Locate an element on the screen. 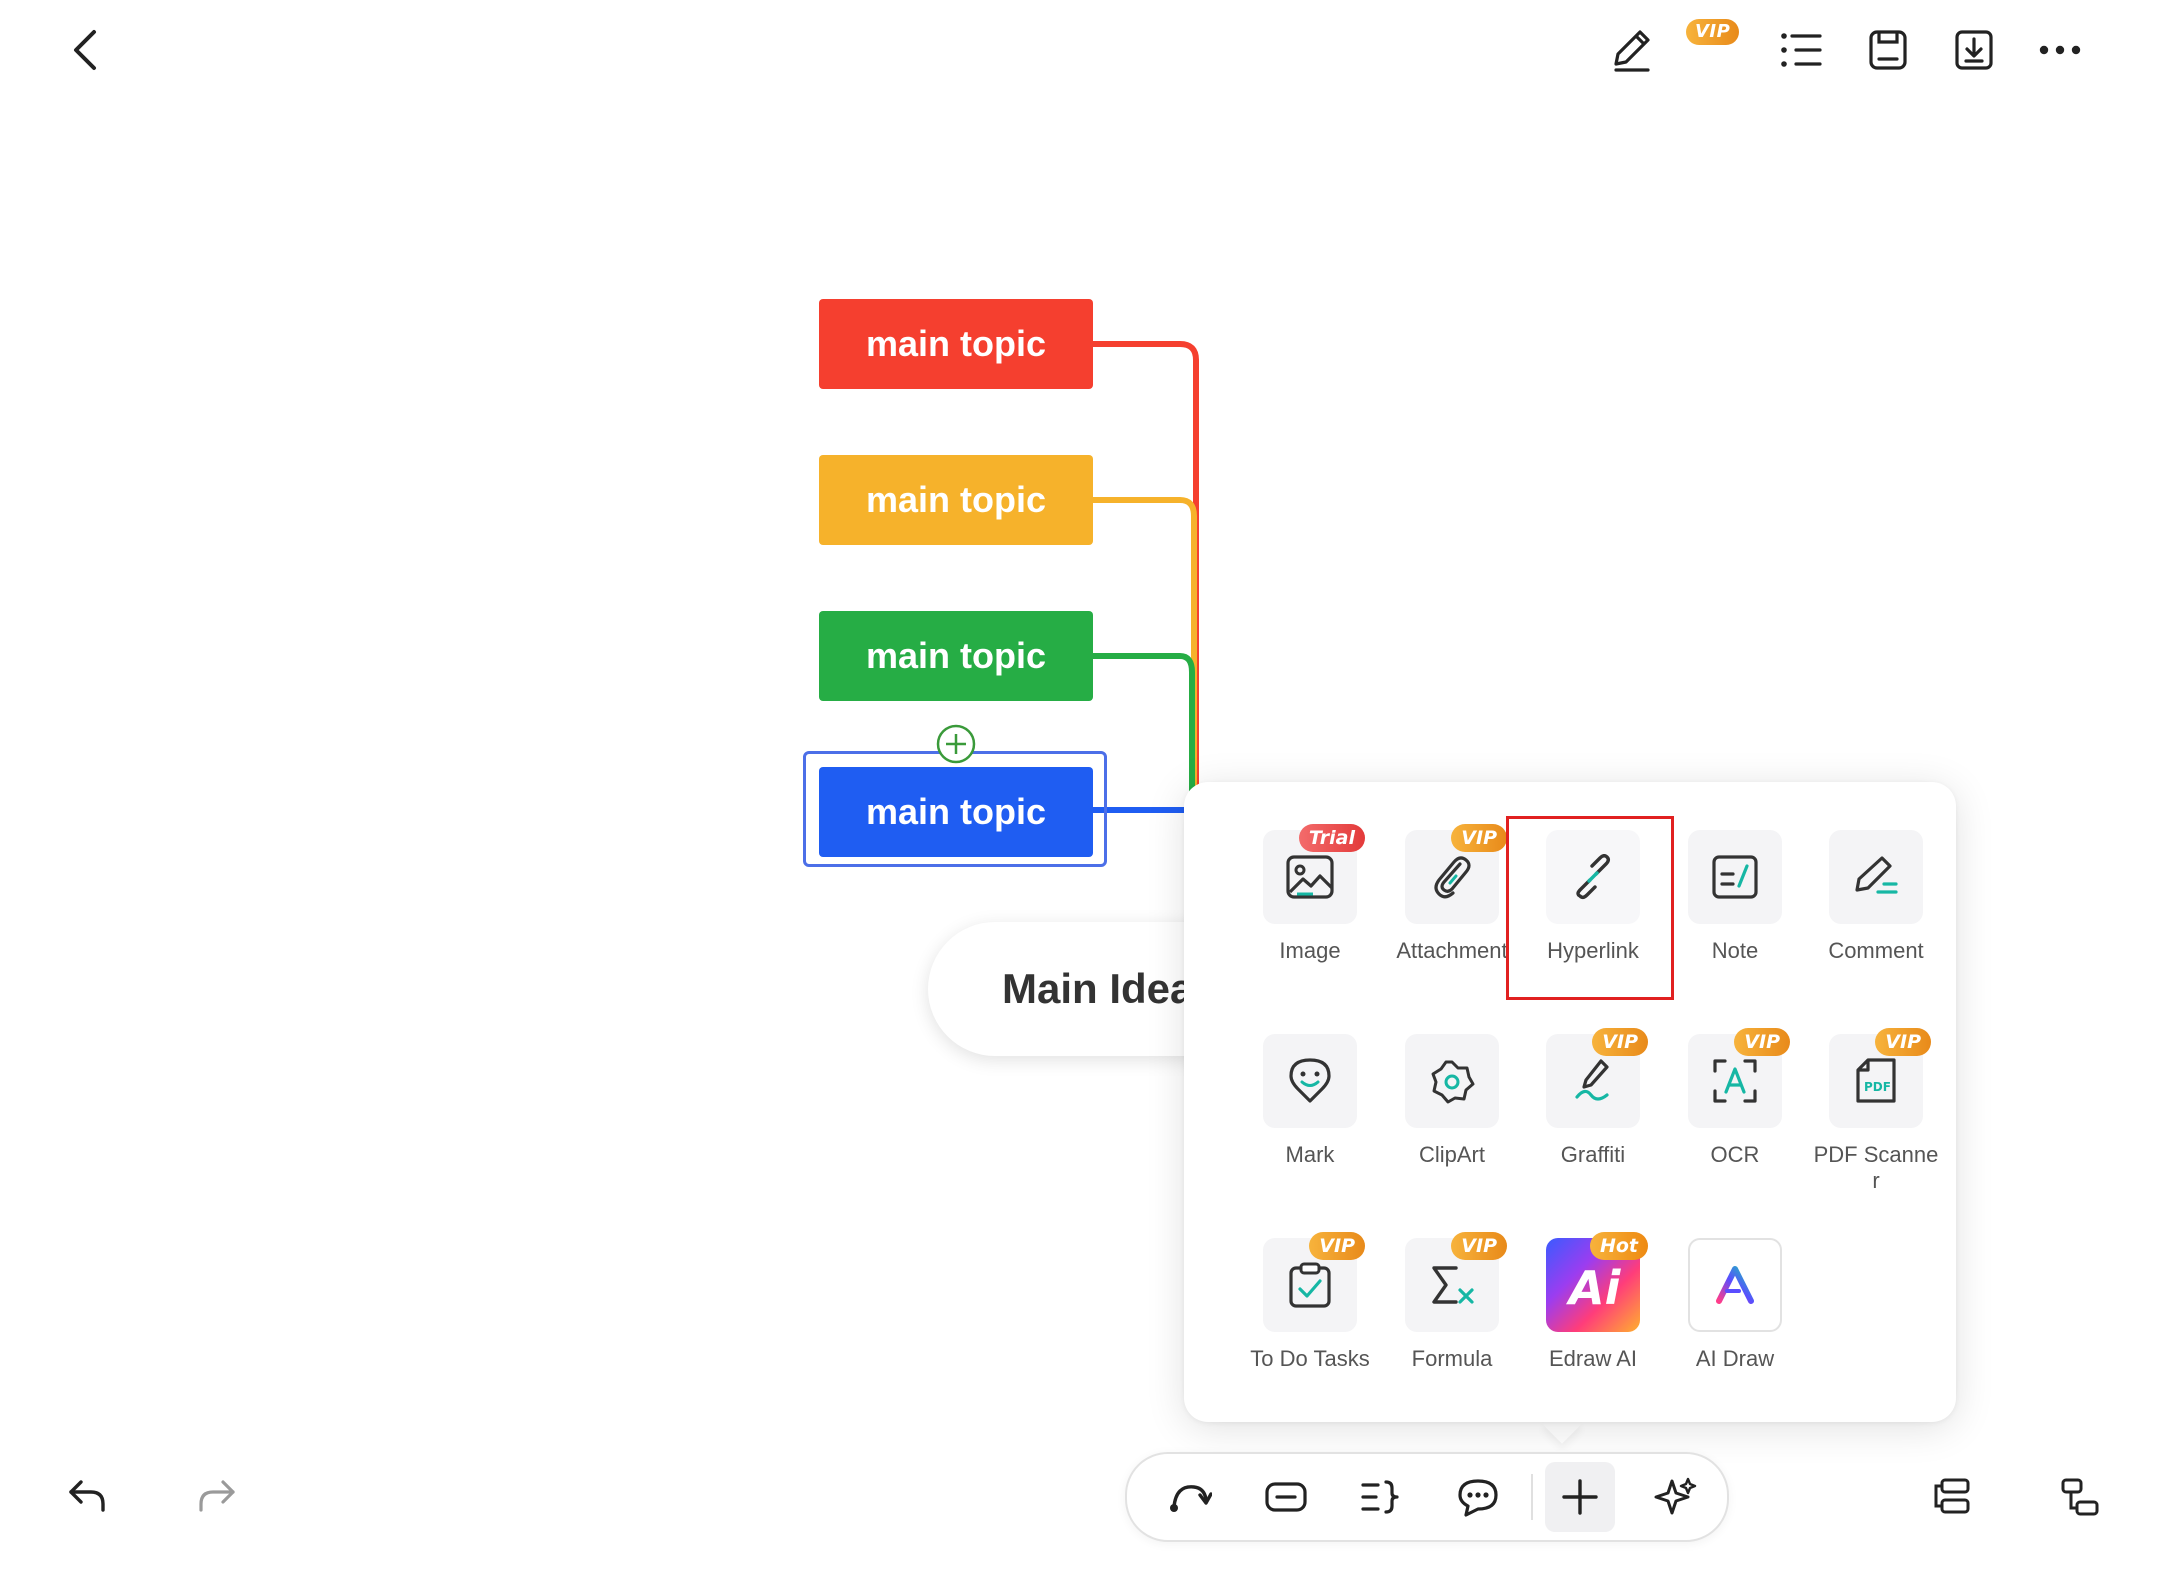 The height and width of the screenshot is (1580, 2160). tile-label: Attachment is located at coordinates (1452, 950).